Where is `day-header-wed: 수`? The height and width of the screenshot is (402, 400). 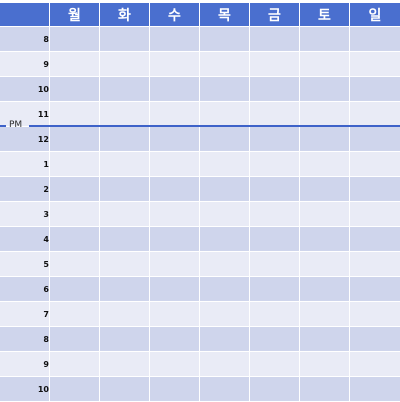 day-header-wed: 수 is located at coordinates (175, 15).